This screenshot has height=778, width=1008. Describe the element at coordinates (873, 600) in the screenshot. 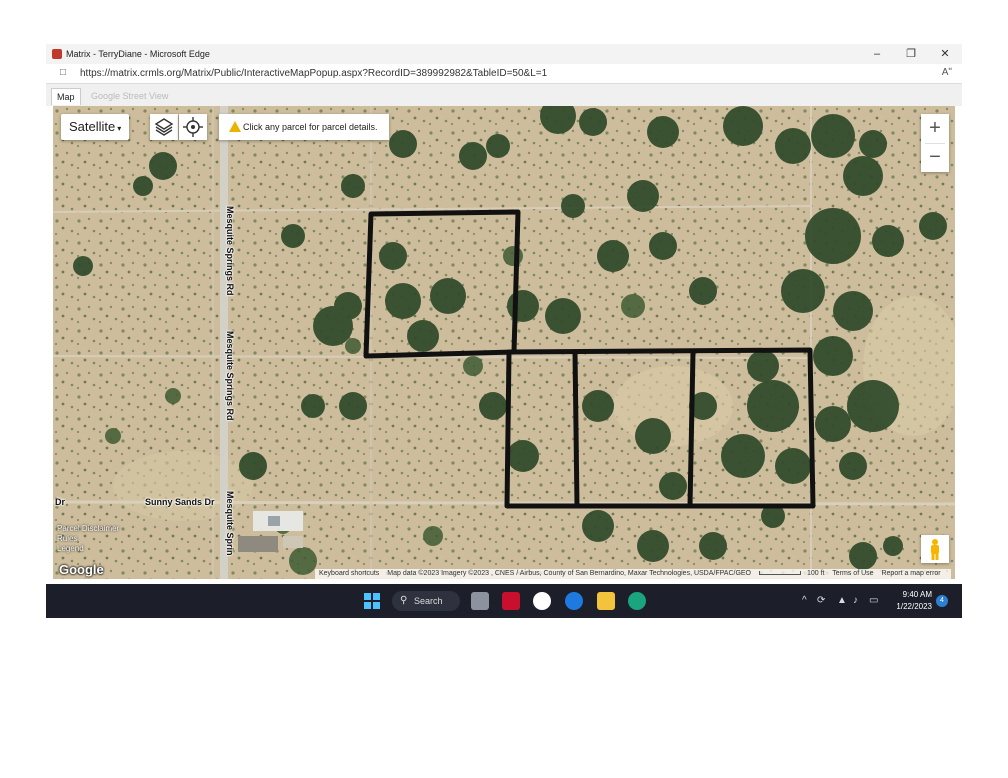

I see `battery-icon: ▭` at that location.